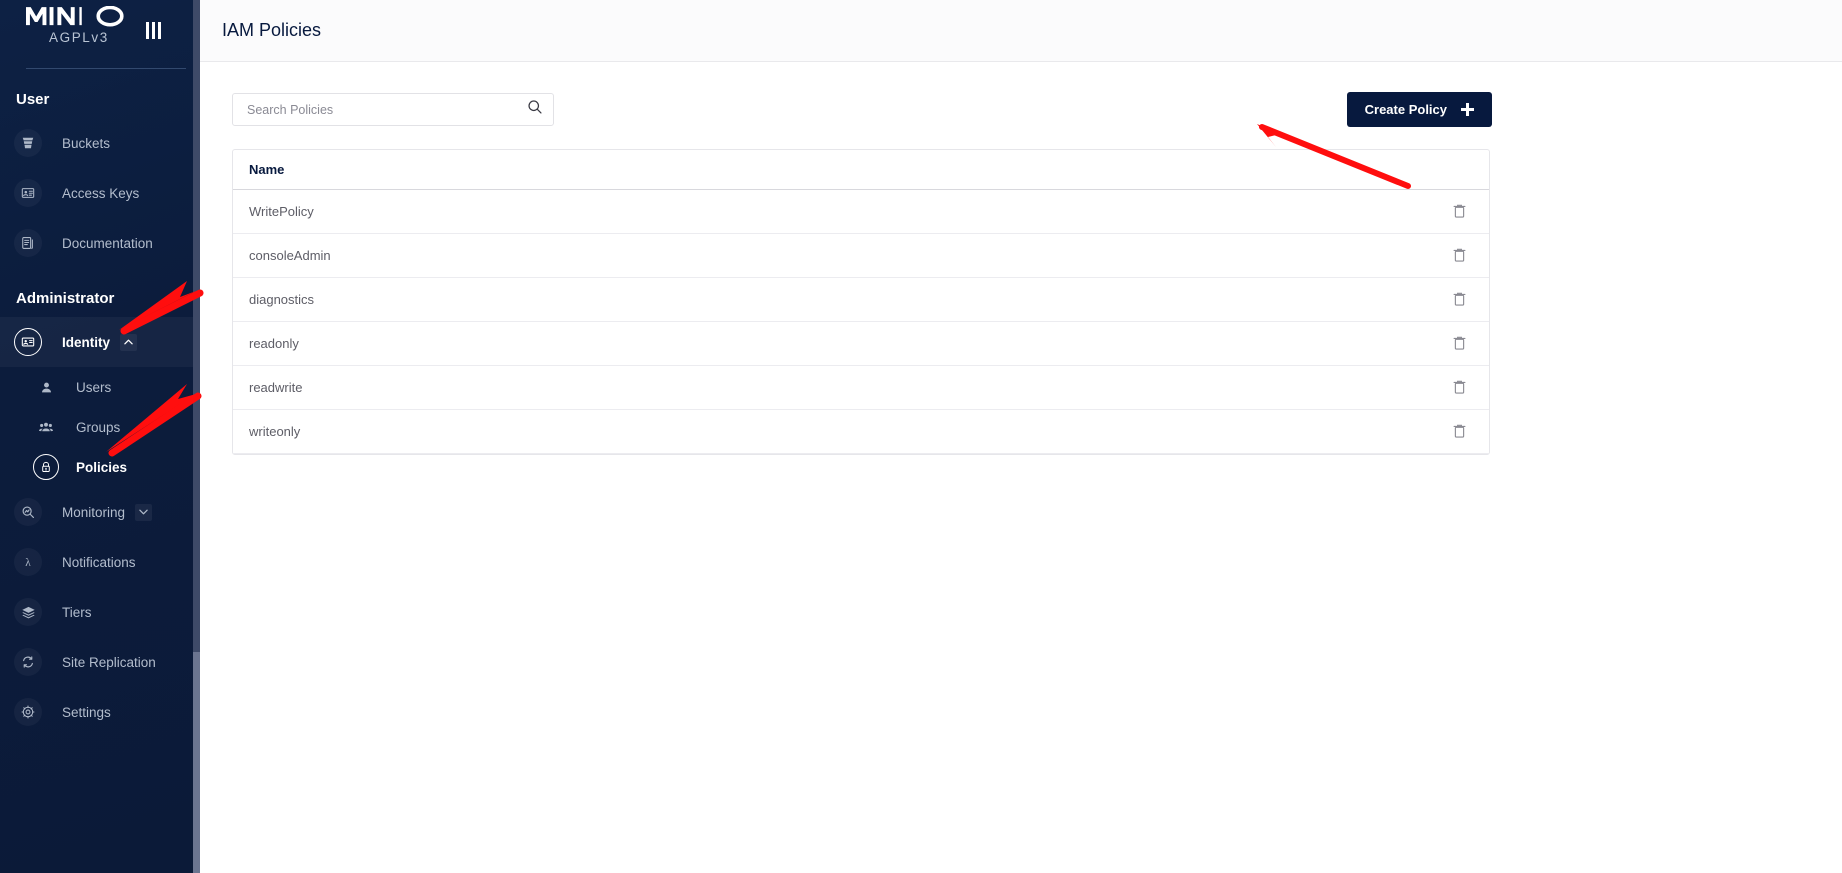 This screenshot has width=1842, height=873. I want to click on table-header-row: Name, so click(861, 170).